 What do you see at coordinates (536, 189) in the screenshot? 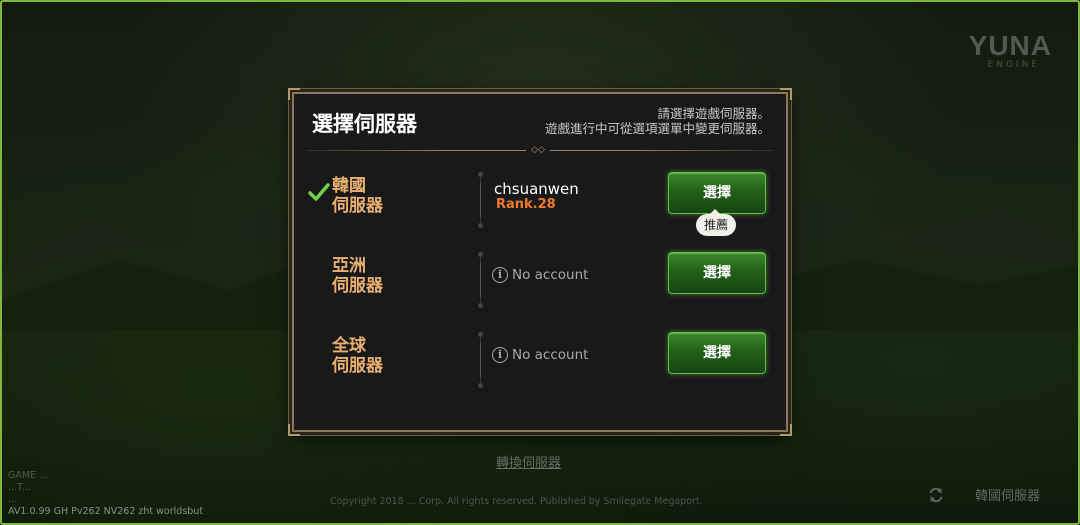
I see `account-name: chsuanwen` at bounding box center [536, 189].